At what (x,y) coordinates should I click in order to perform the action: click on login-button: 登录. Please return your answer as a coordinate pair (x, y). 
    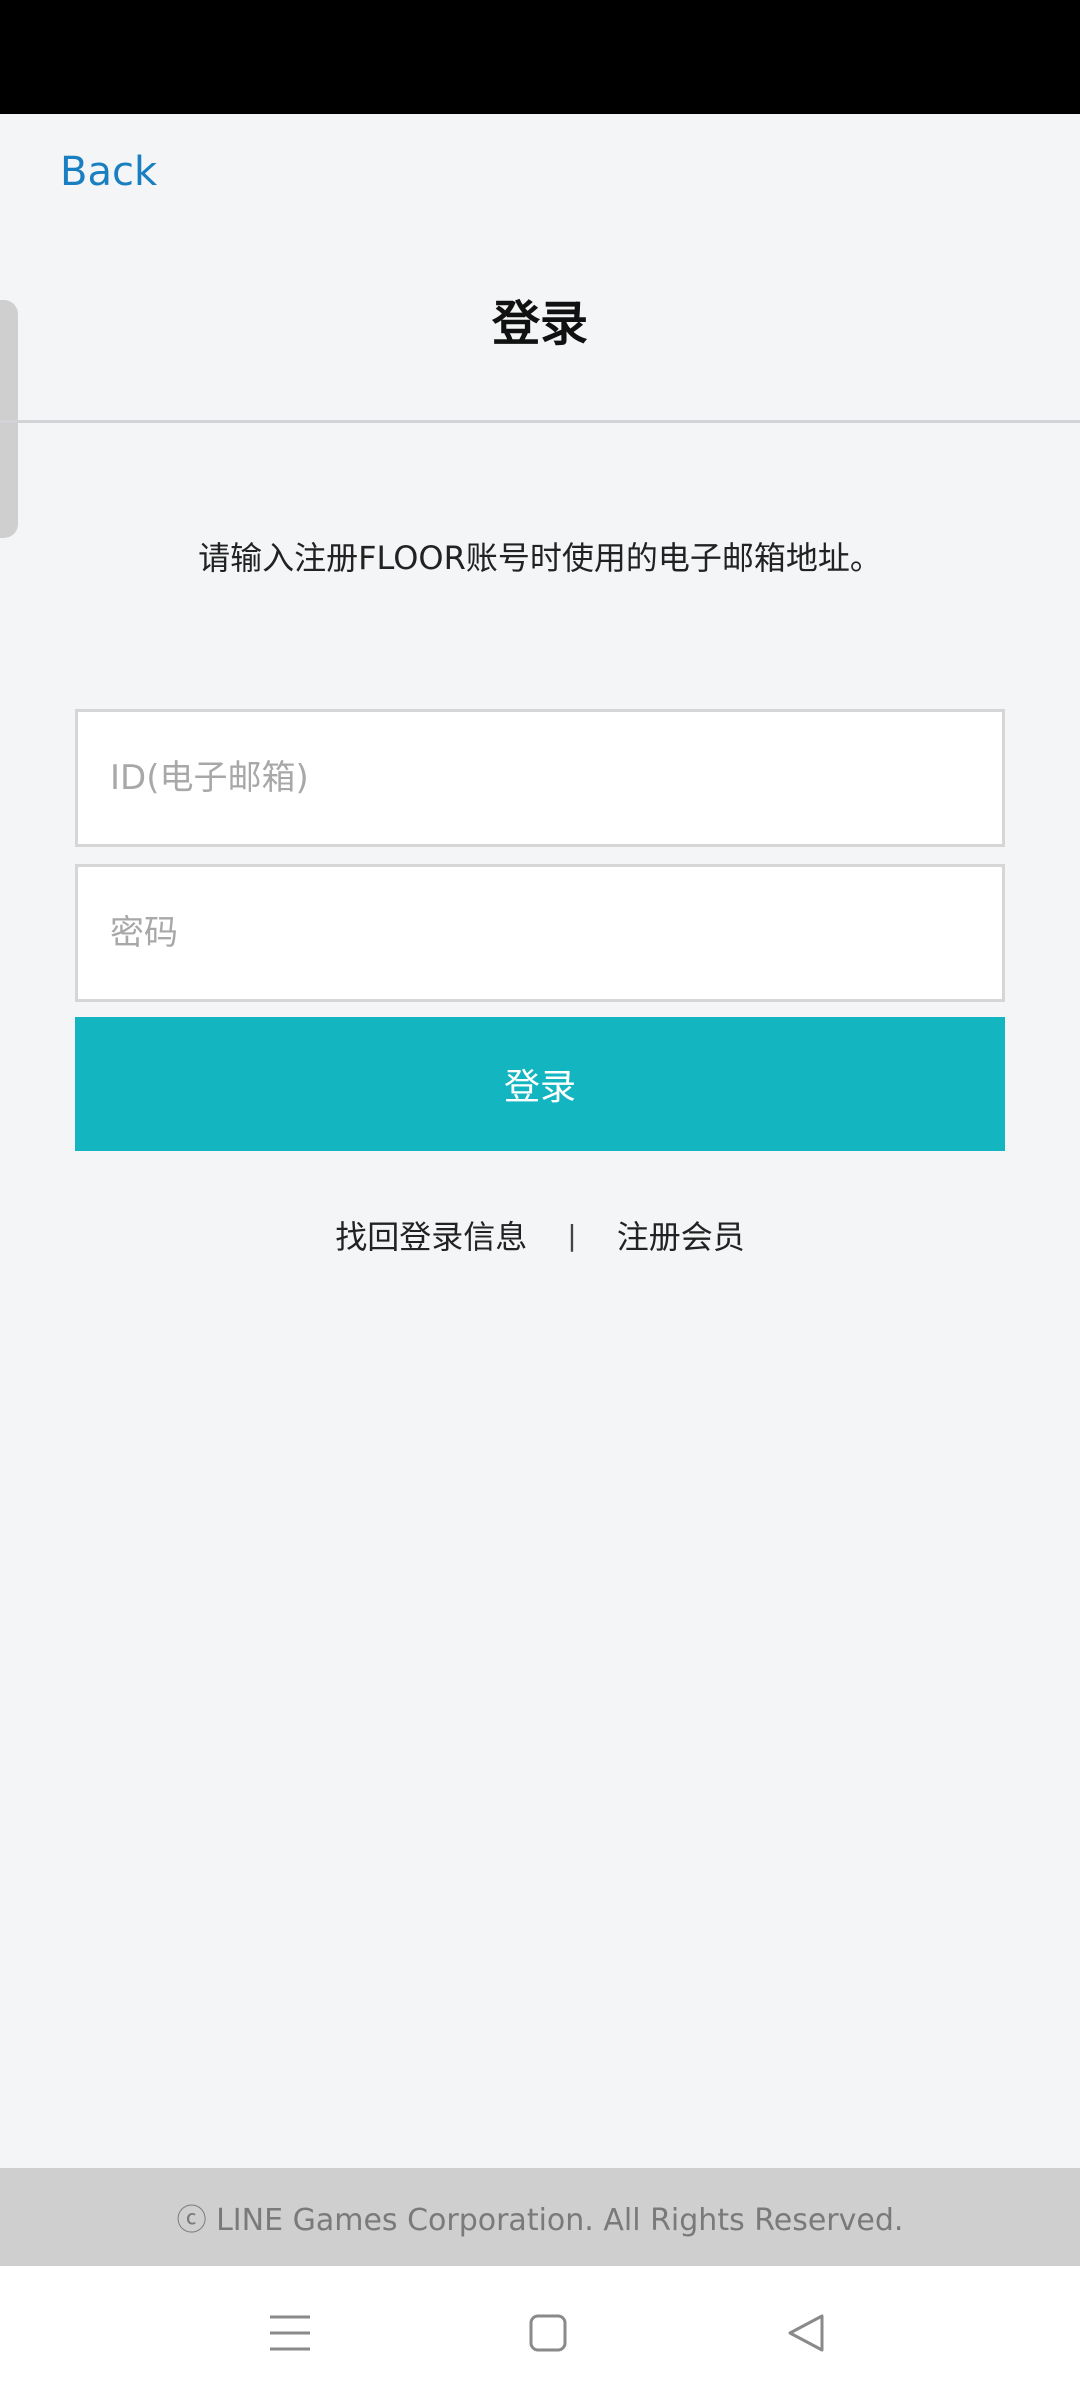
    Looking at the image, I should click on (540, 1084).